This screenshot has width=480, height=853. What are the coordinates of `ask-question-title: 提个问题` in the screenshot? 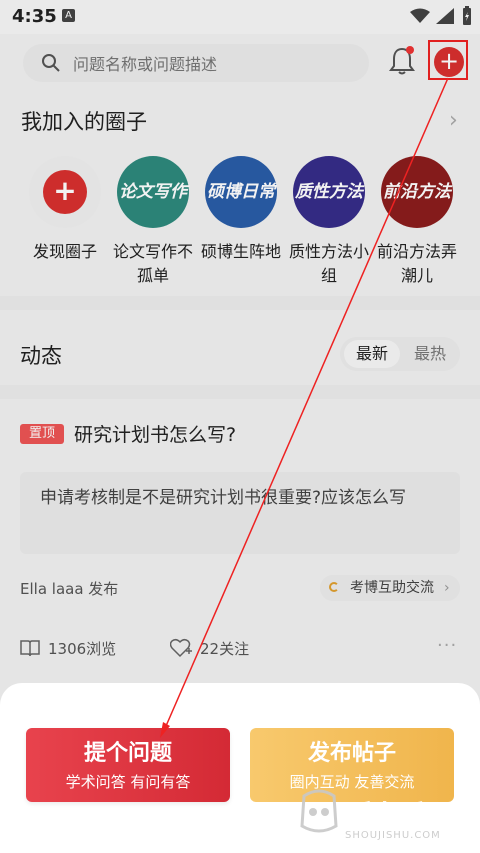 It's located at (127, 753).